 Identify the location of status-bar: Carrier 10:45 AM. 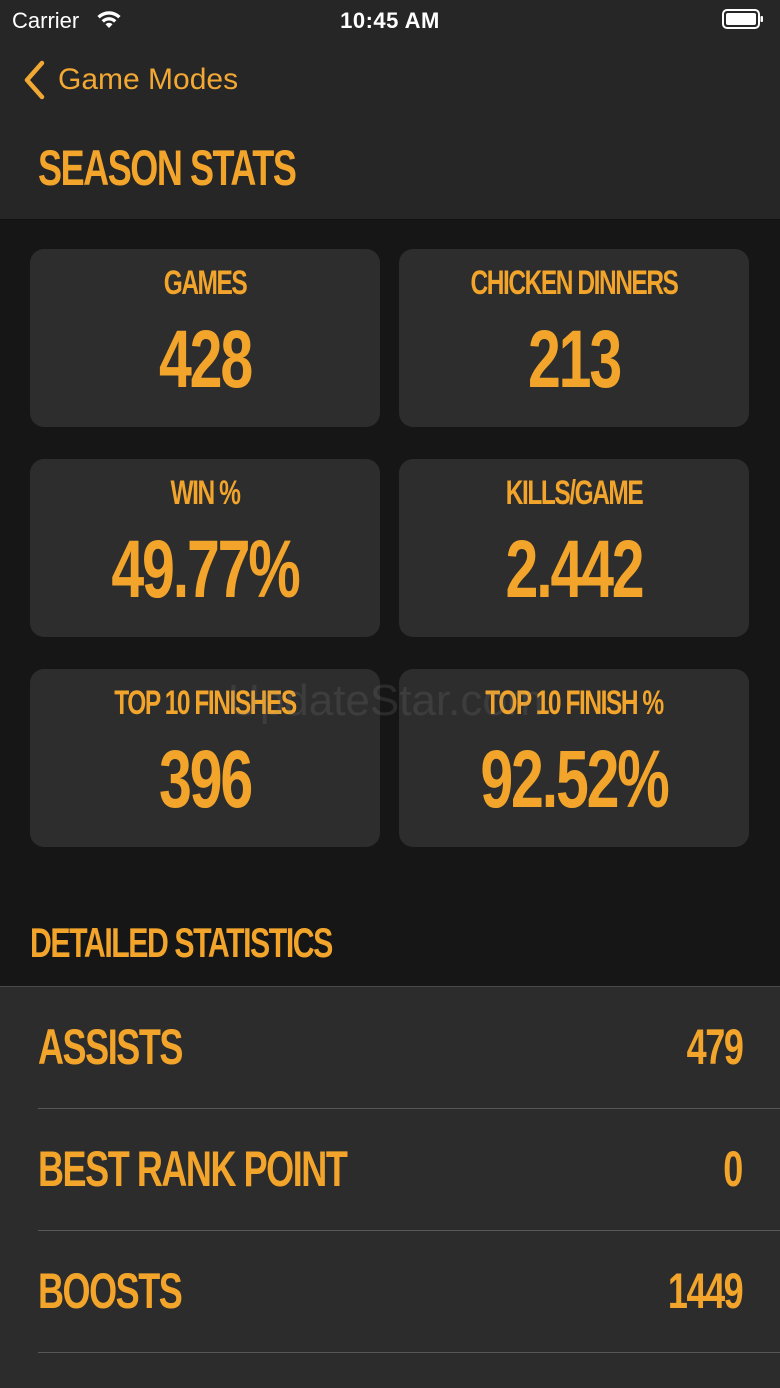
(390, 20).